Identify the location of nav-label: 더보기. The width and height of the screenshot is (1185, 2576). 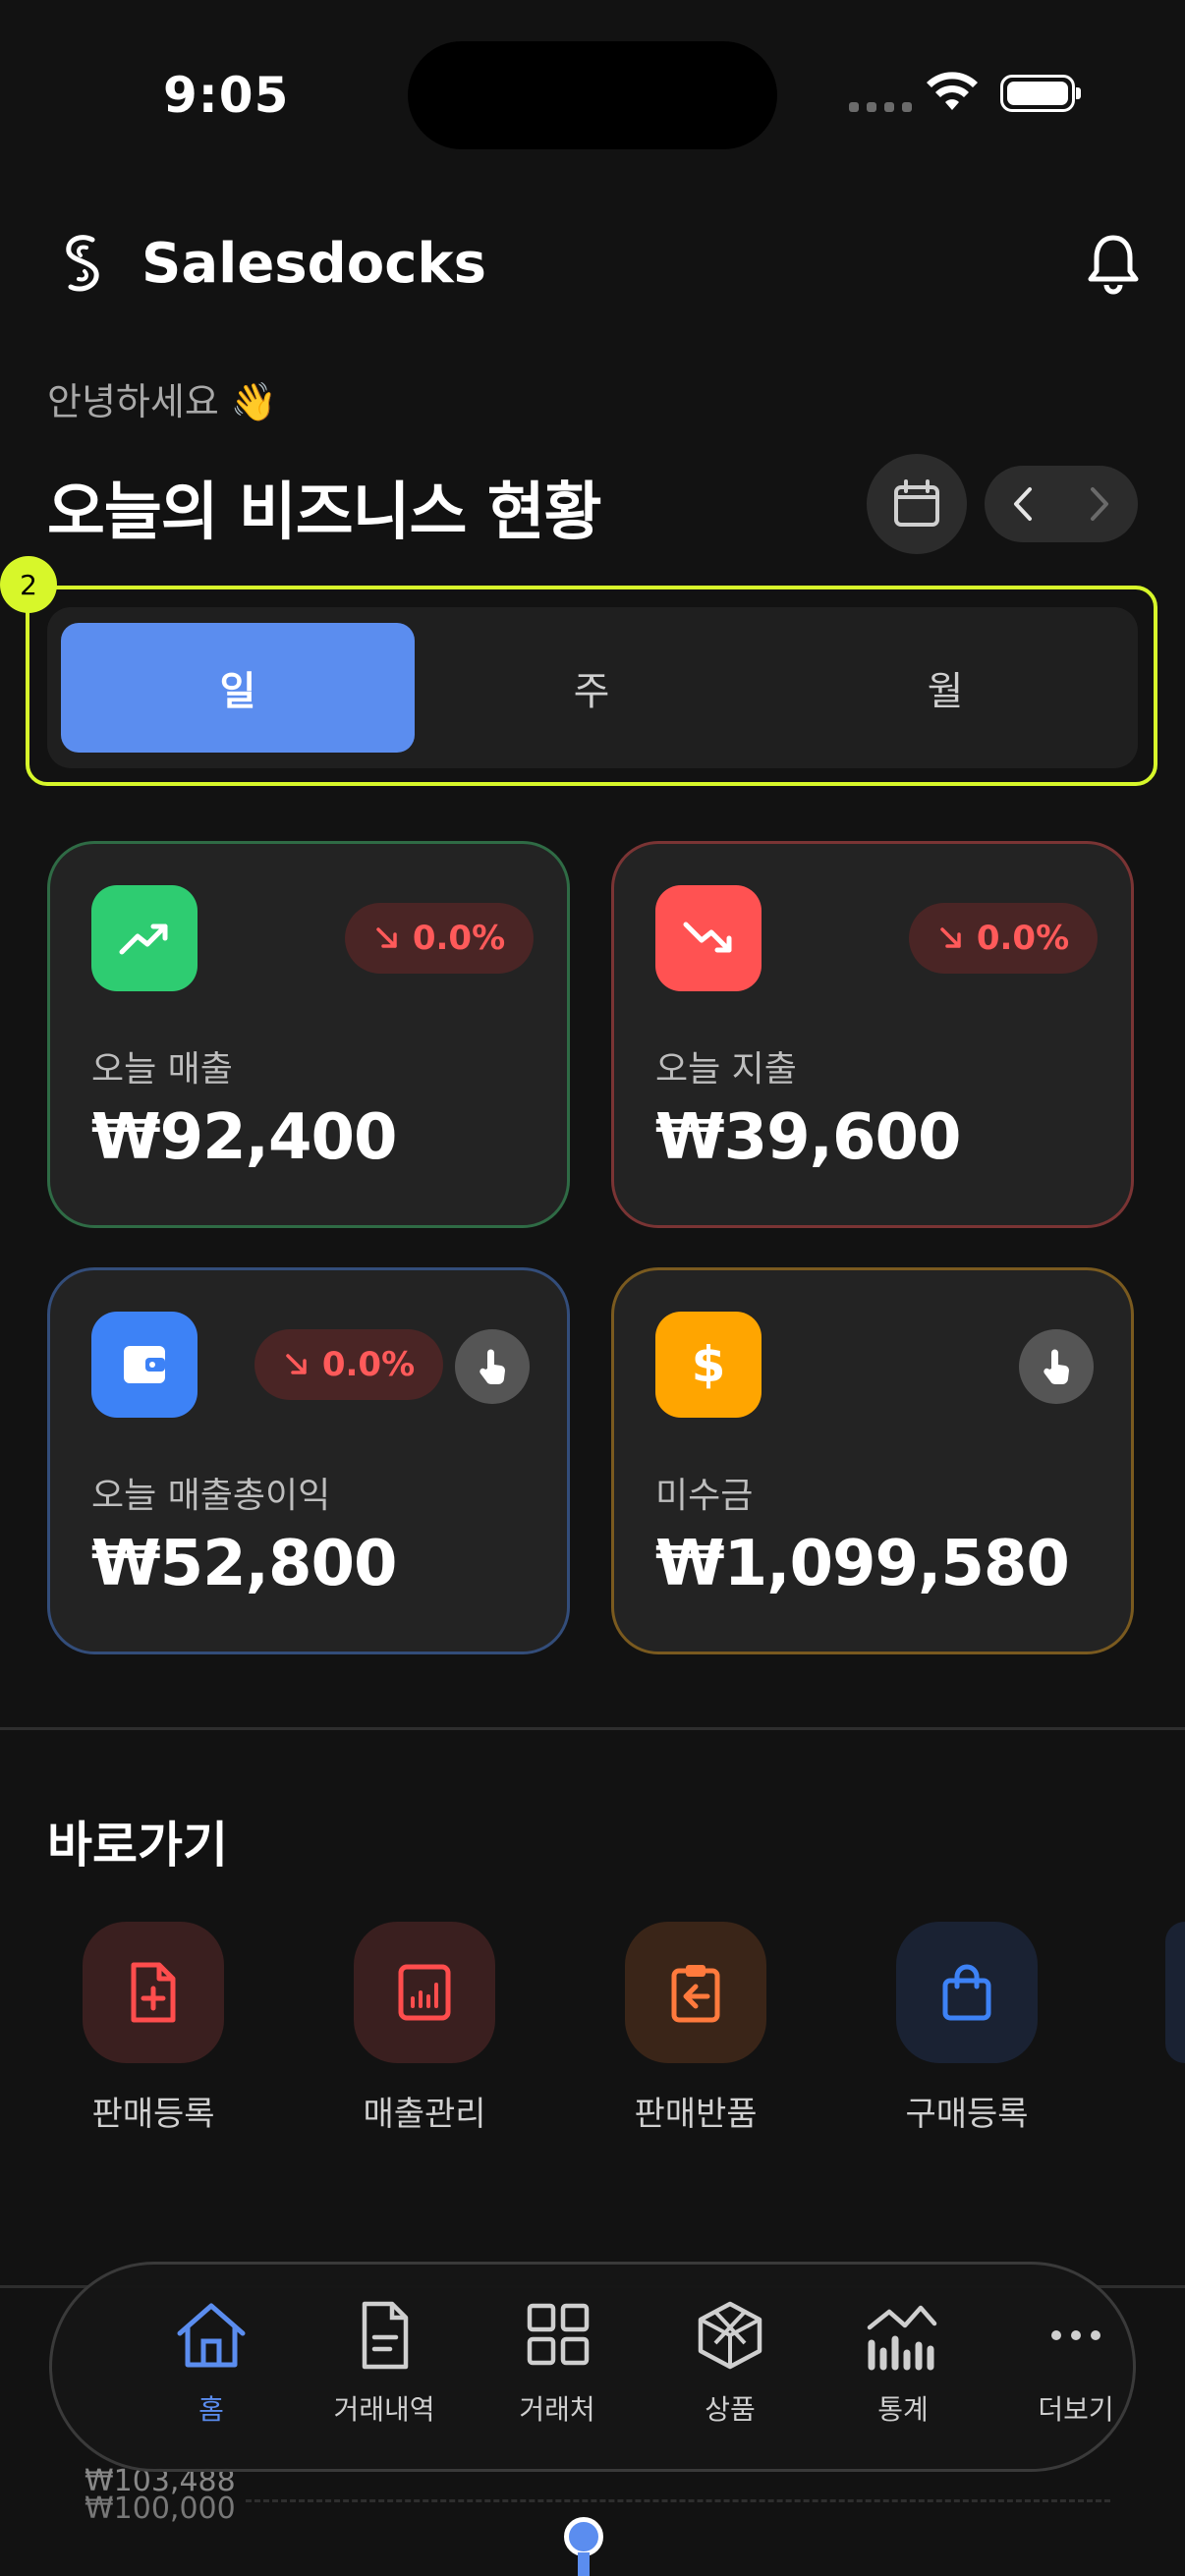
(1076, 2409).